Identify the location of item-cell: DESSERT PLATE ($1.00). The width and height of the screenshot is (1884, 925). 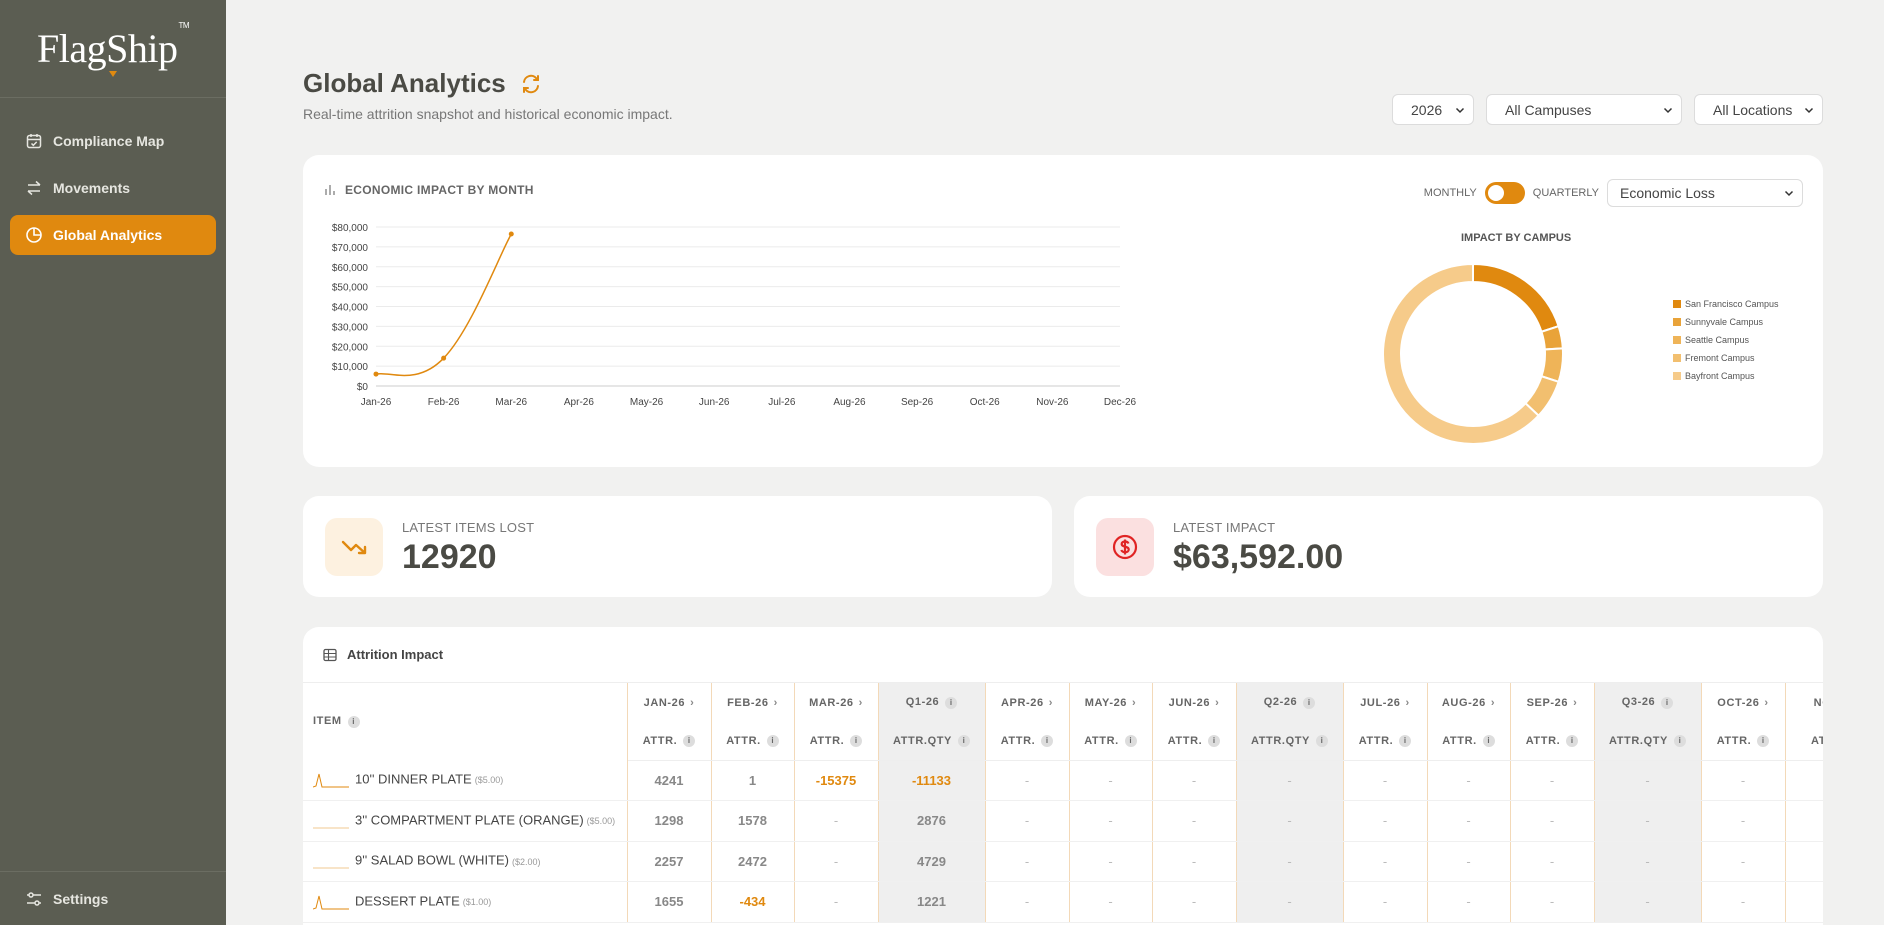
(465, 902).